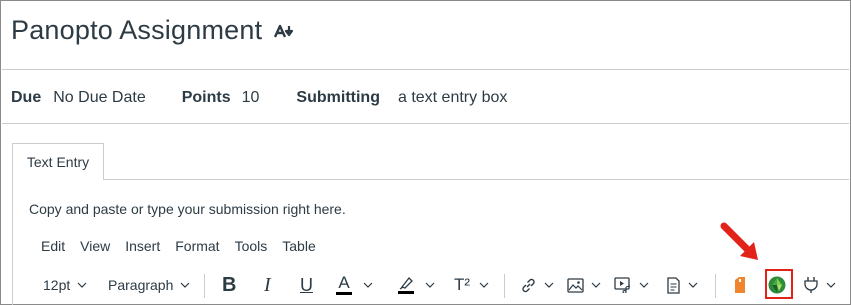 This screenshot has width=851, height=305. I want to click on tab-label: Text Entry, so click(58, 162).